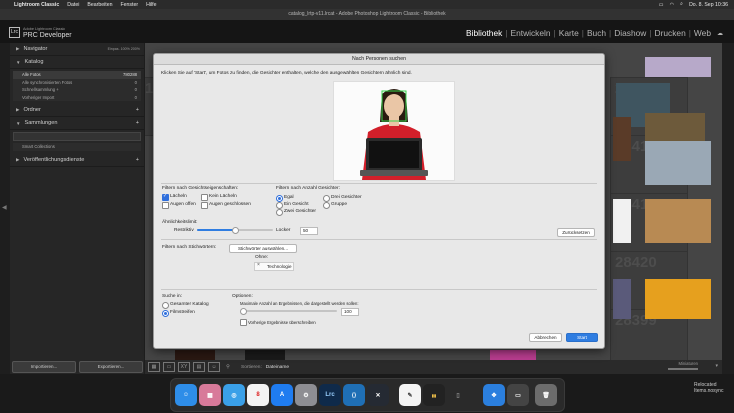 The width and height of the screenshot is (734, 413). What do you see at coordinates (77, 137) in the screenshot?
I see `collection-filter-input` at bounding box center [77, 137].